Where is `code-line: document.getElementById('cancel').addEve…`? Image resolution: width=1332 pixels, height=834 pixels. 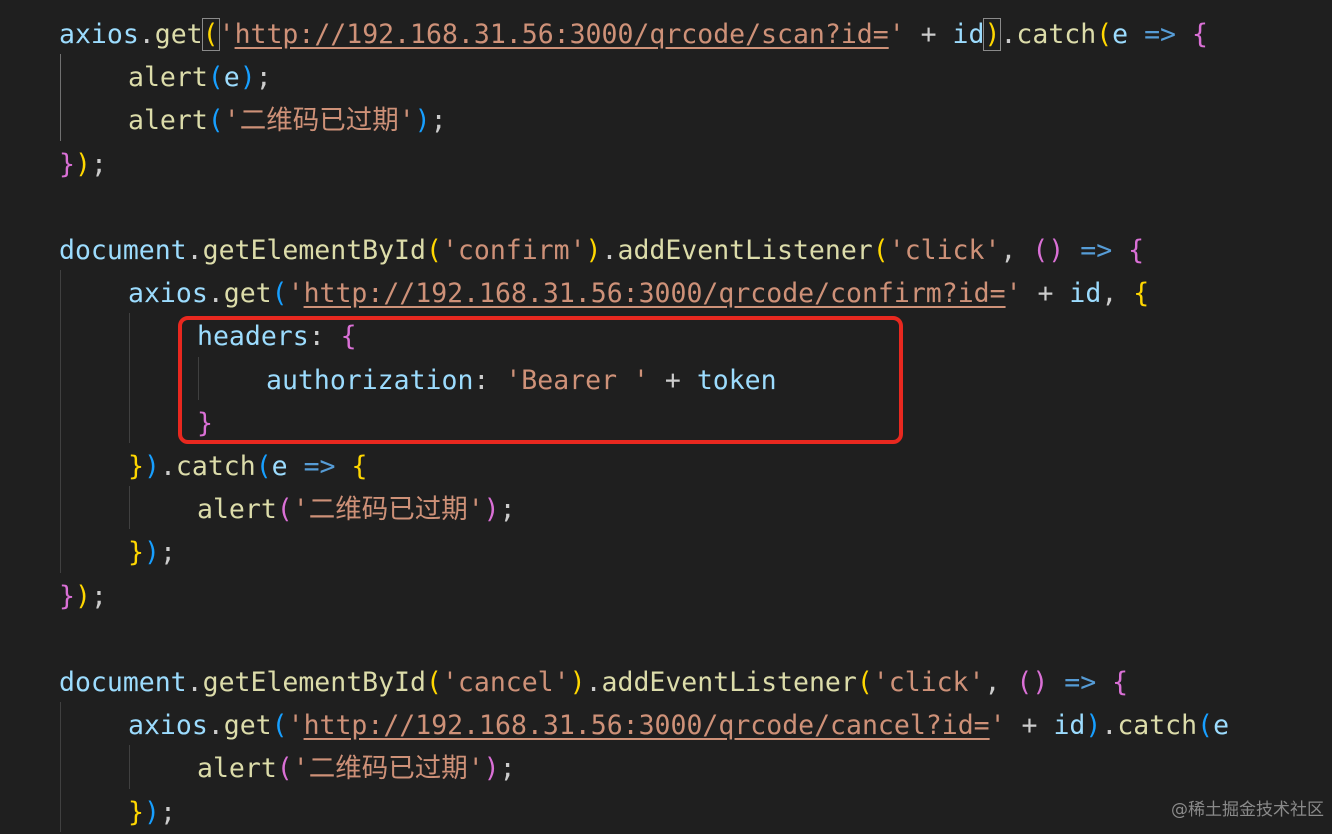 code-line: document.getElementById('cancel').addEve… is located at coordinates (695, 682).